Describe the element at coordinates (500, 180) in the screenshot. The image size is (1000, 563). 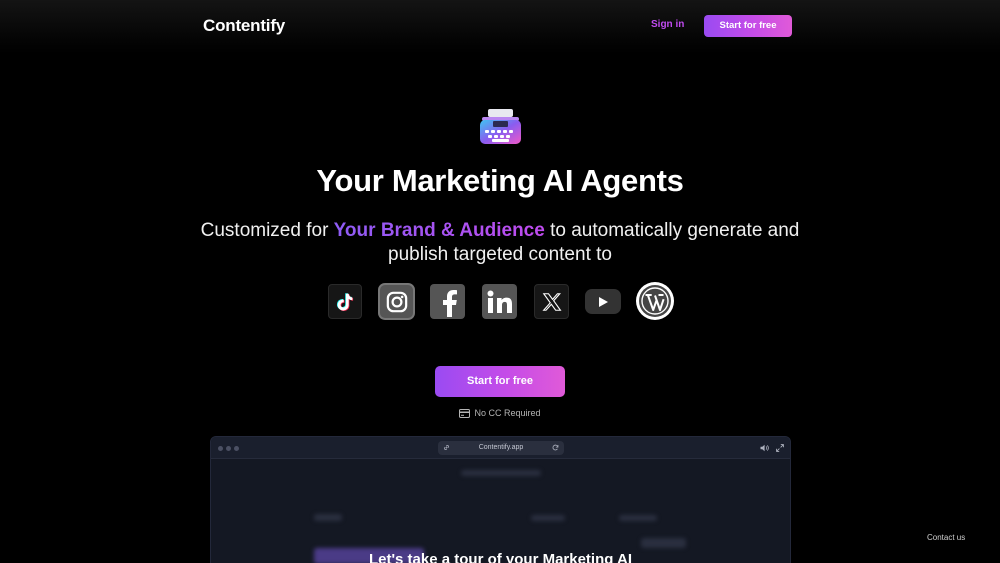
I see `hero-title: Your Marketing AI Agents` at that location.